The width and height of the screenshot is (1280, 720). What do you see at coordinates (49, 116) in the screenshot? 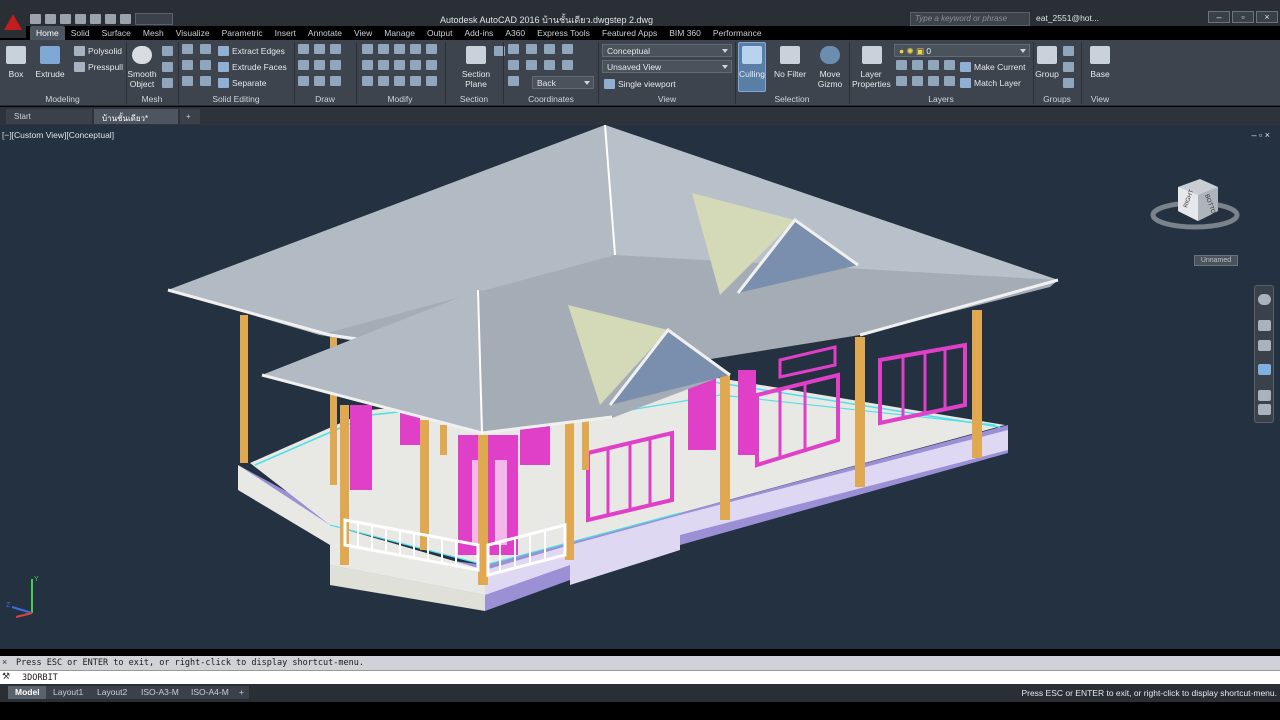
I see `tab-start: Start` at bounding box center [49, 116].